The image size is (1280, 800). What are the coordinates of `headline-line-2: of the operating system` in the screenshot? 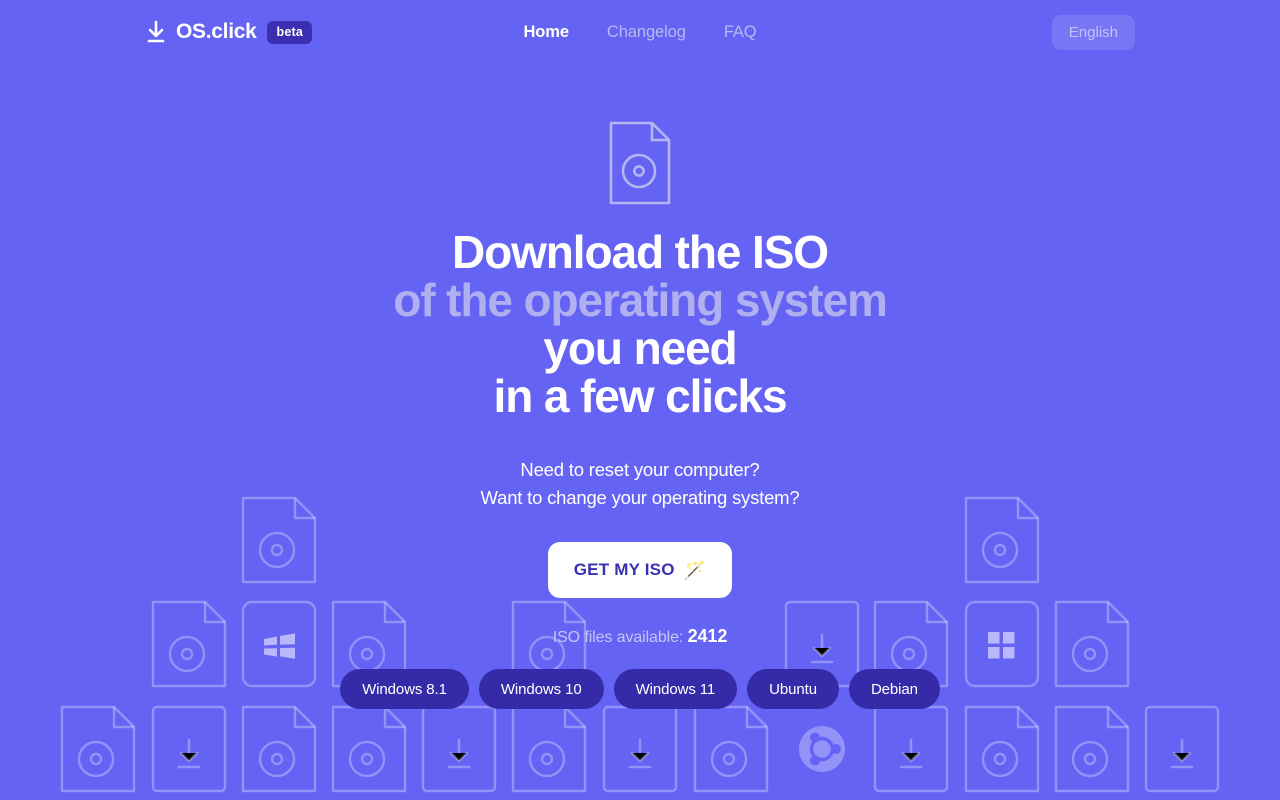 It's located at (640, 300).